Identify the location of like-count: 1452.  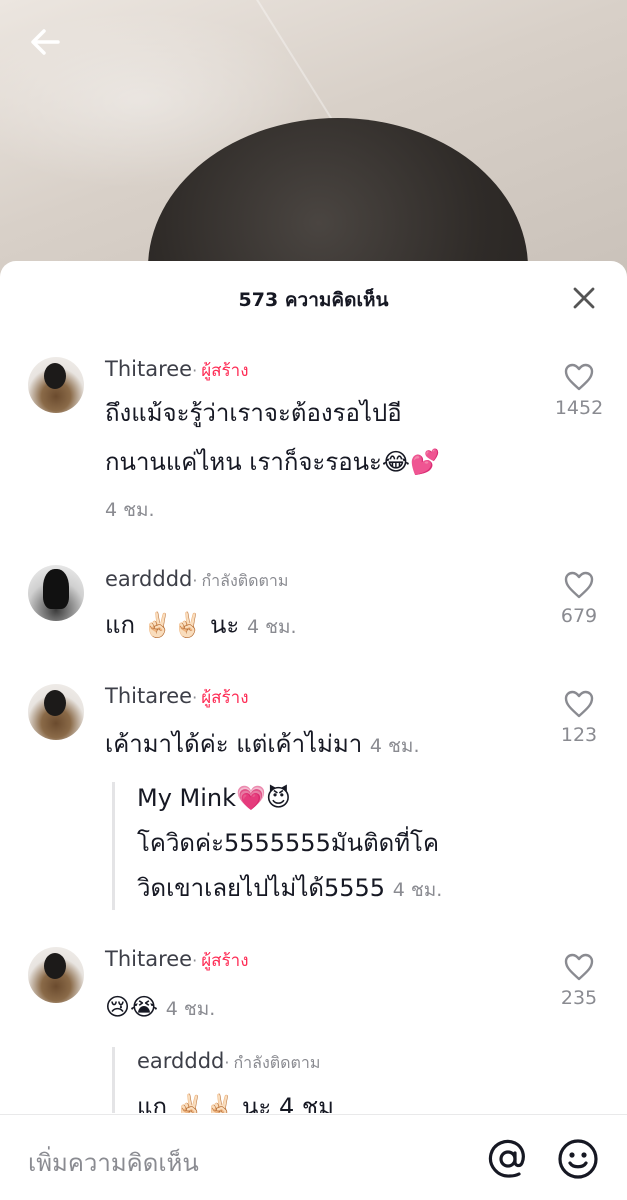
(579, 408).